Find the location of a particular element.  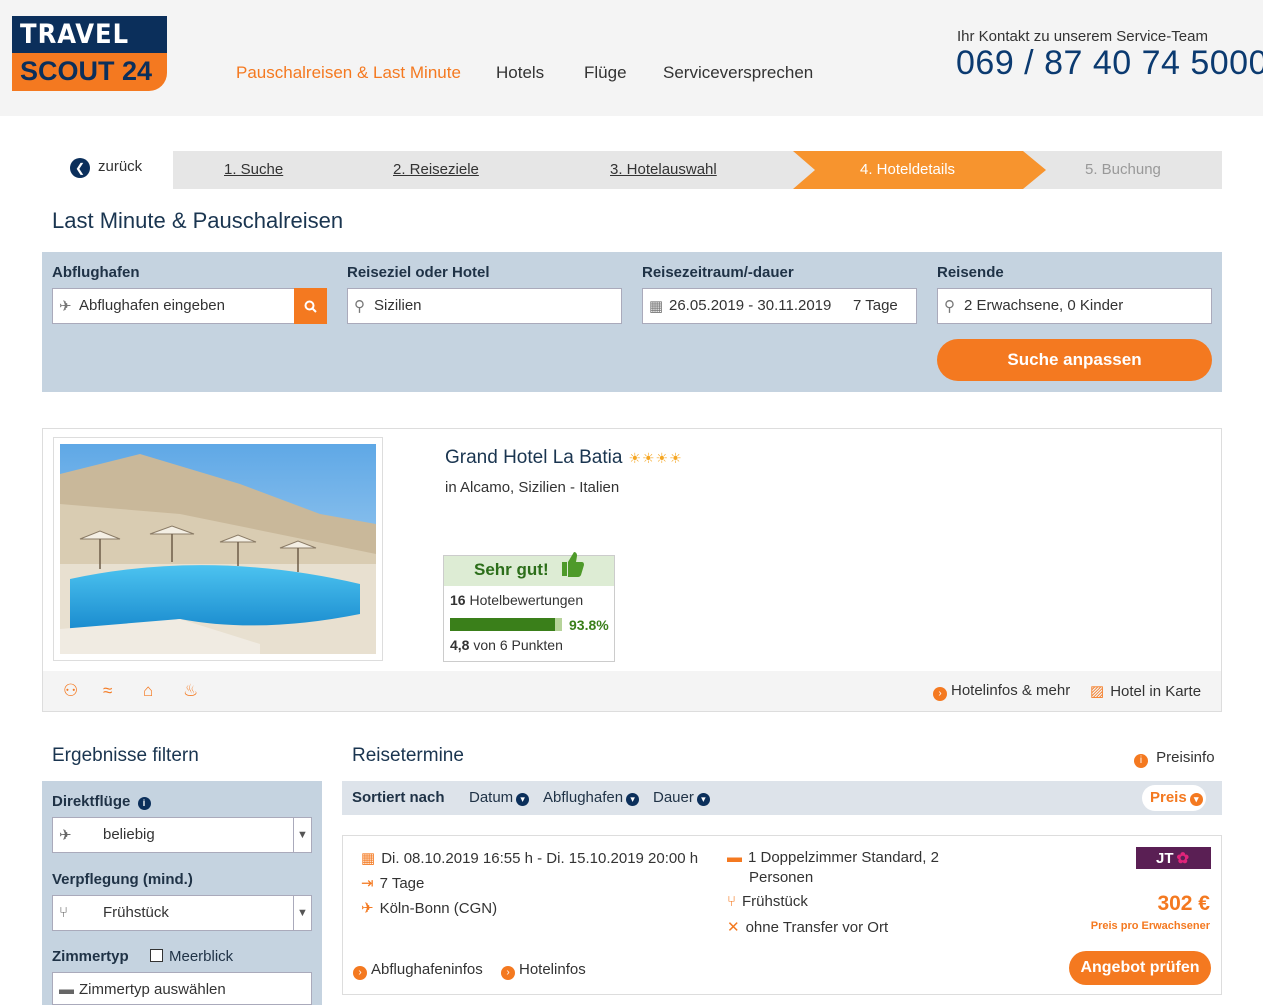

hotel-info-link: › Hotelinfos & mehr is located at coordinates (1001, 691).